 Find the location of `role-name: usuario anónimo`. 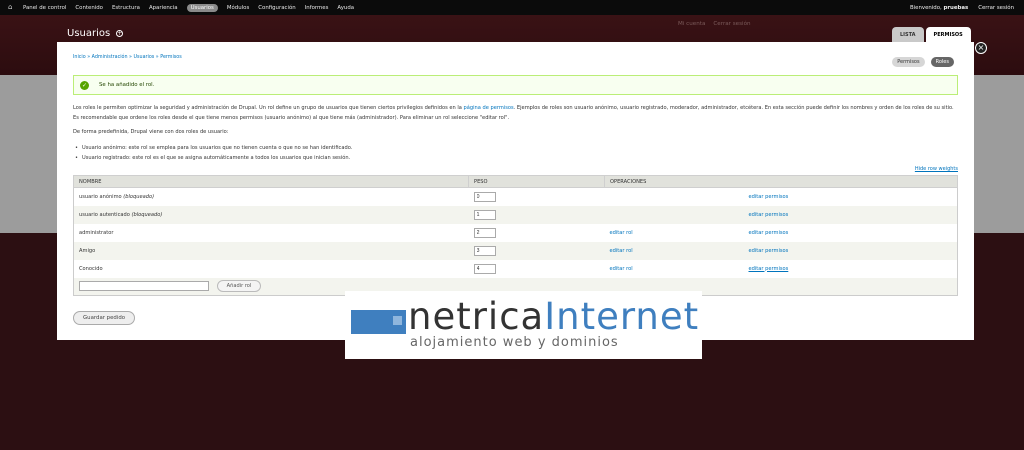

role-name: usuario anónimo is located at coordinates (100, 196).